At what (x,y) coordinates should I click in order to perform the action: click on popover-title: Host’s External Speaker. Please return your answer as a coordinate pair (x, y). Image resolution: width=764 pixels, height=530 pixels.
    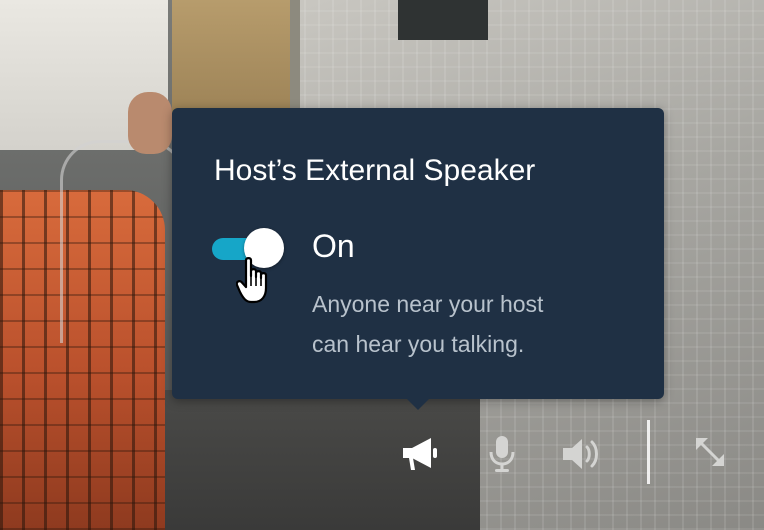
    Looking at the image, I should click on (375, 170).